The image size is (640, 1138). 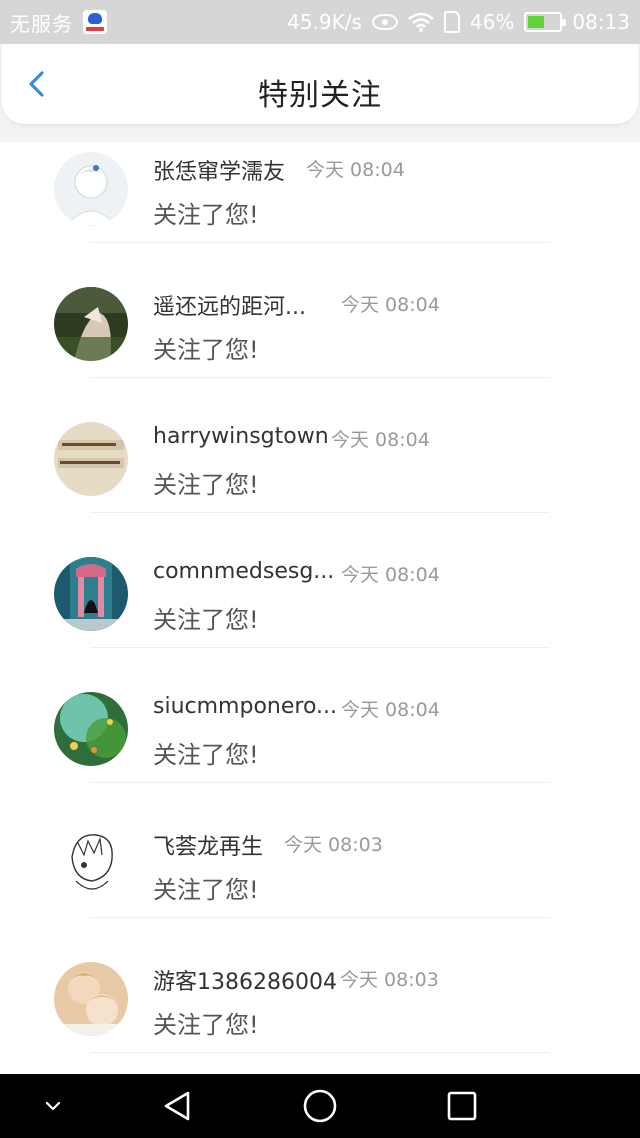 What do you see at coordinates (320, 614) in the screenshot?
I see `list-item: comnmedsesg... 今天 08:04 关注了您!` at bounding box center [320, 614].